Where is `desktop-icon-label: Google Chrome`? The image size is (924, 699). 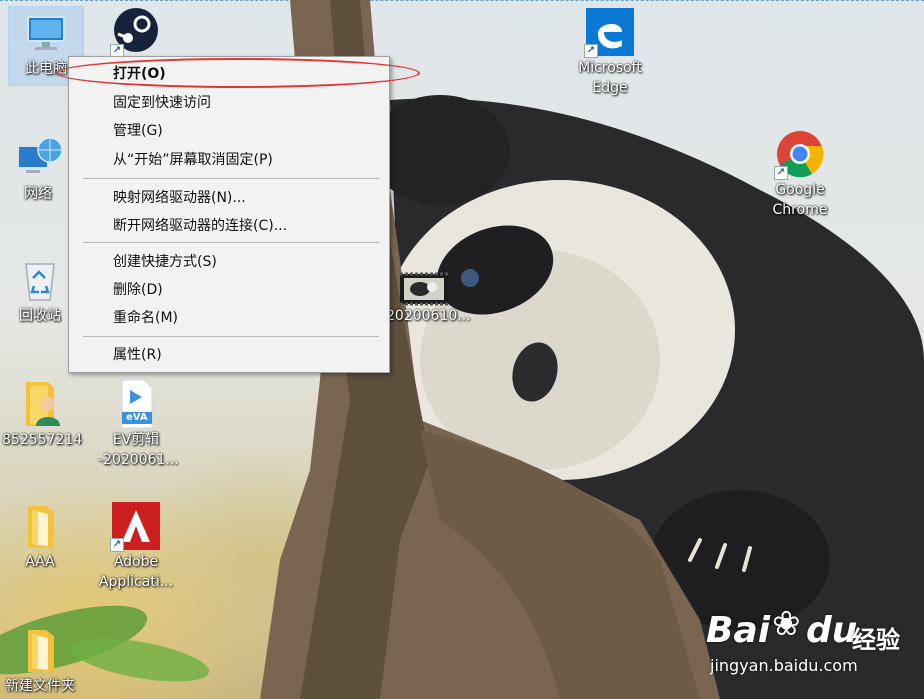 desktop-icon-label: Google Chrome is located at coordinates (800, 200).